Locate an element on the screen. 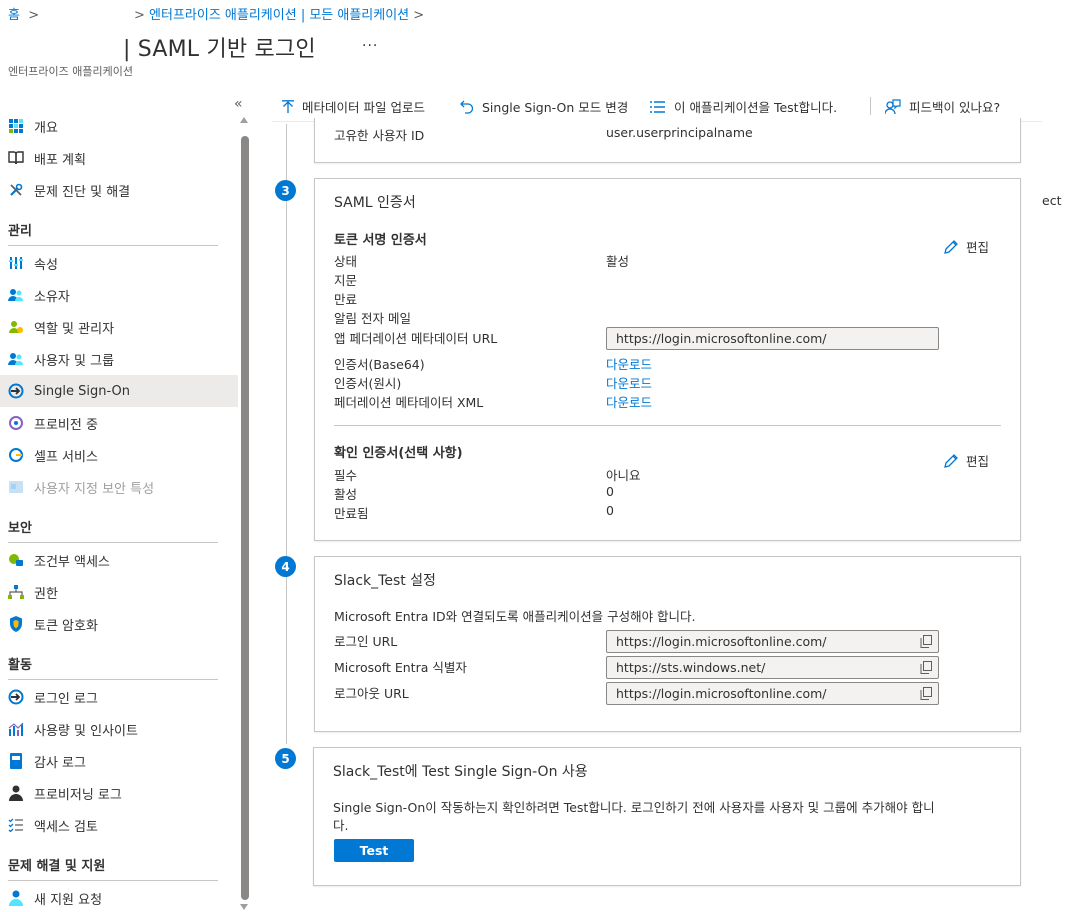 The height and width of the screenshot is (912, 1071). change-sso-mode-button: Single Sign-On 모드 변경 is located at coordinates (544, 106).